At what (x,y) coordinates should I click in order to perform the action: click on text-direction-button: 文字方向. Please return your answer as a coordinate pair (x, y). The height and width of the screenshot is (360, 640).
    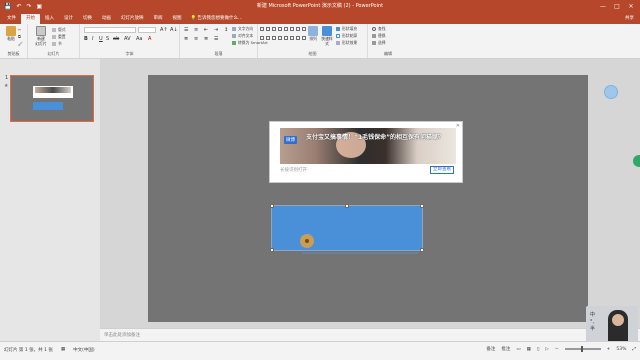
    Looking at the image, I should click on (242, 29).